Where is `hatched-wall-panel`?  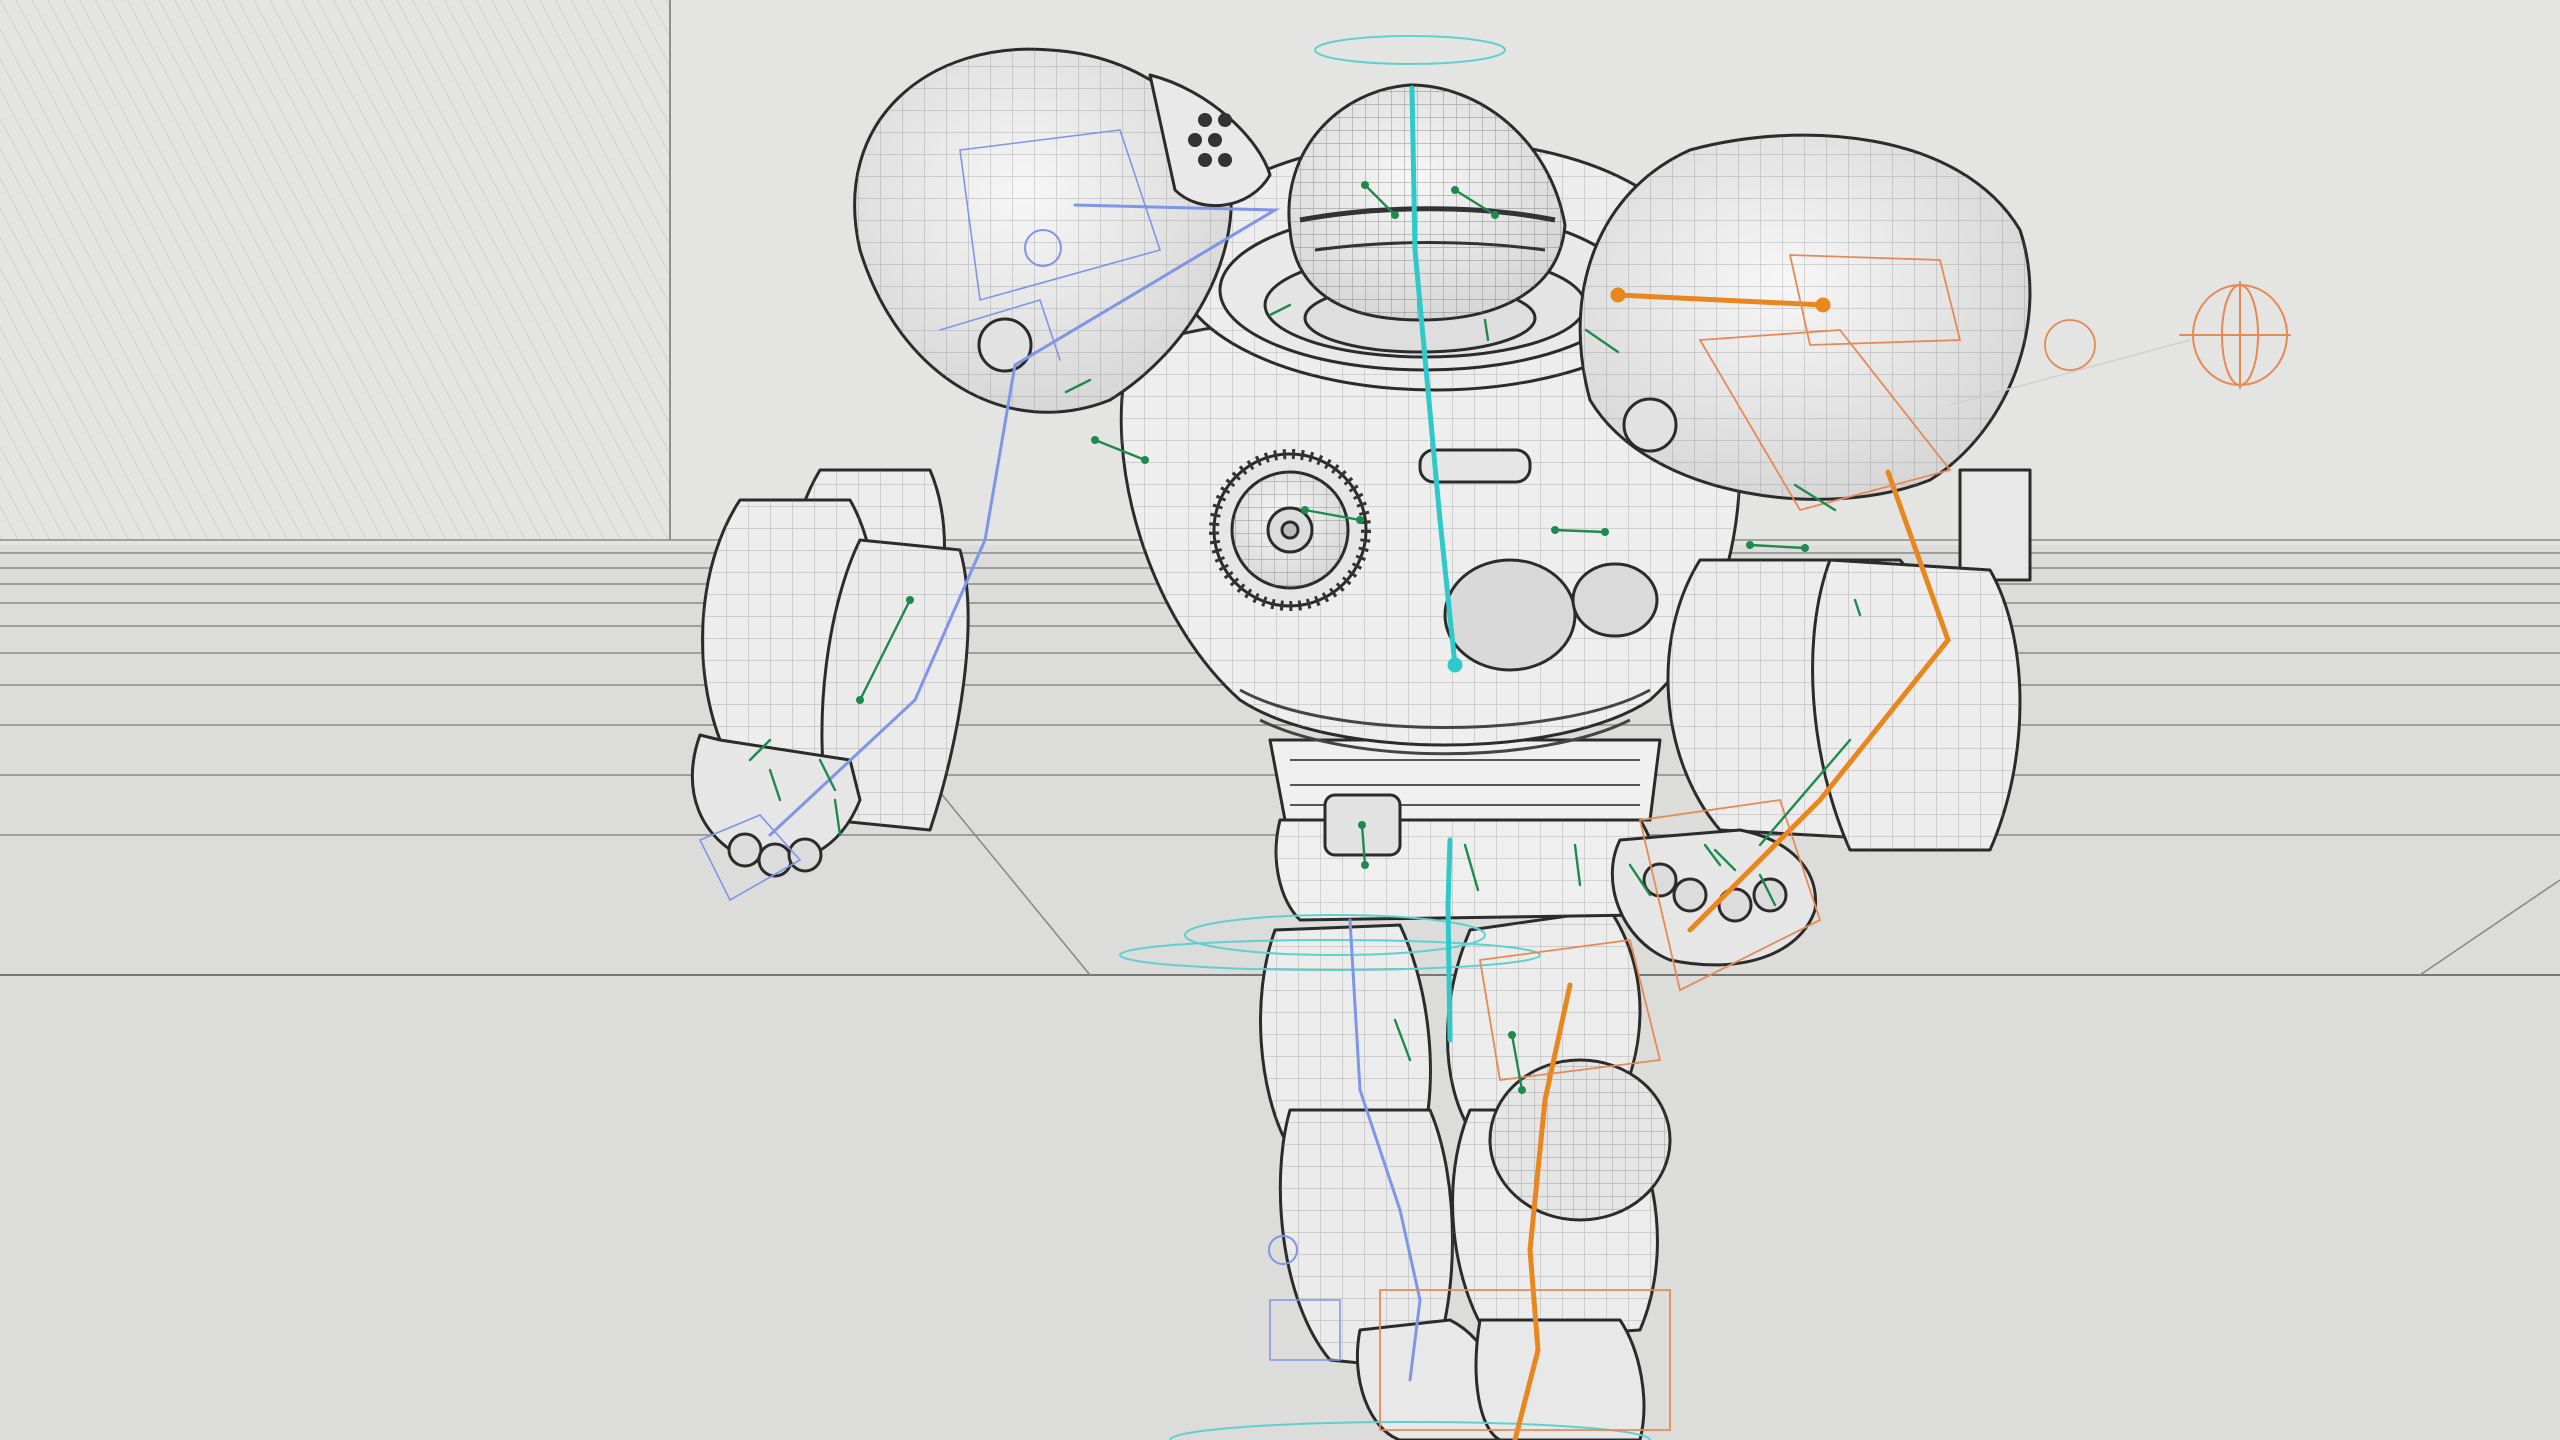 hatched-wall-panel is located at coordinates (335, 270).